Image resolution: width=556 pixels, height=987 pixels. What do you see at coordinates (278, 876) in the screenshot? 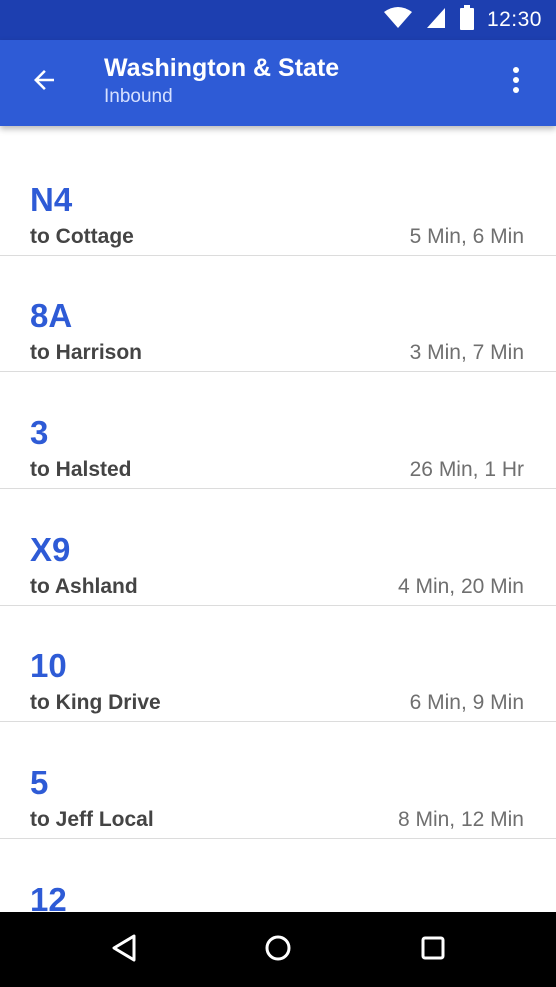
I see `list-item: 12` at bounding box center [278, 876].